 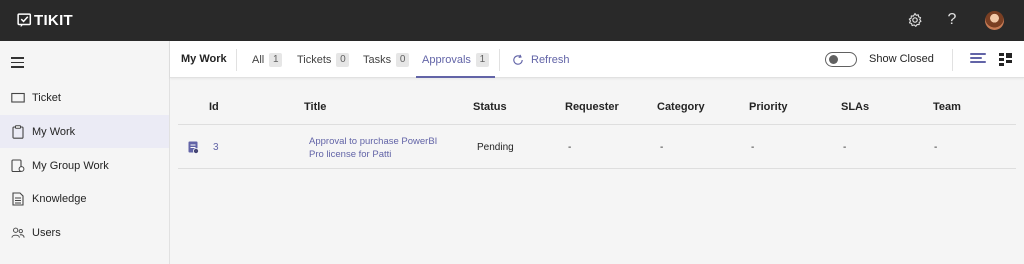 I want to click on board-view-icon, so click(x=1006, y=60).